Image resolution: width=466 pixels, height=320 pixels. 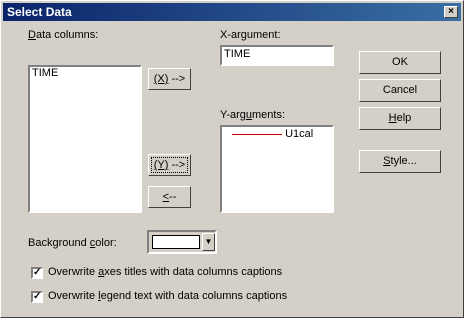 I want to click on list-item: TIME, so click(x=45, y=73).